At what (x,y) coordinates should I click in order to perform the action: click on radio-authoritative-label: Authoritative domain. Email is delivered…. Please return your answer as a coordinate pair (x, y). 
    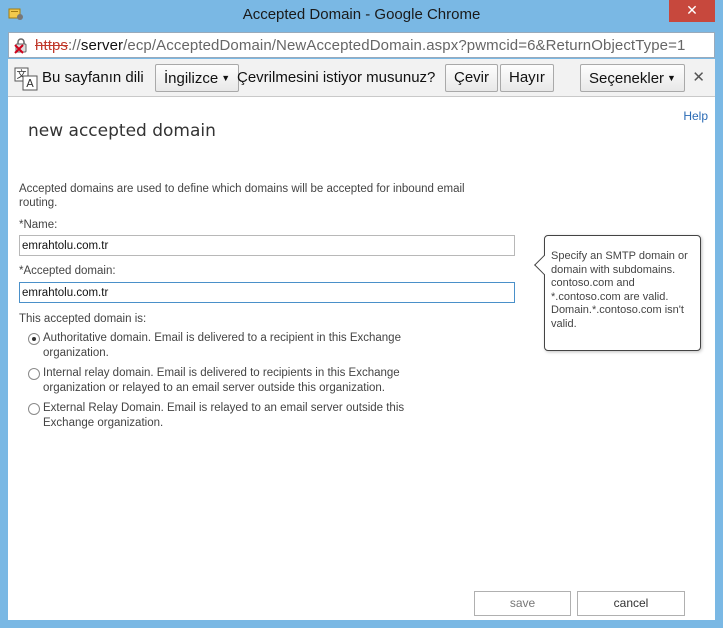
    Looking at the image, I should click on (222, 345).